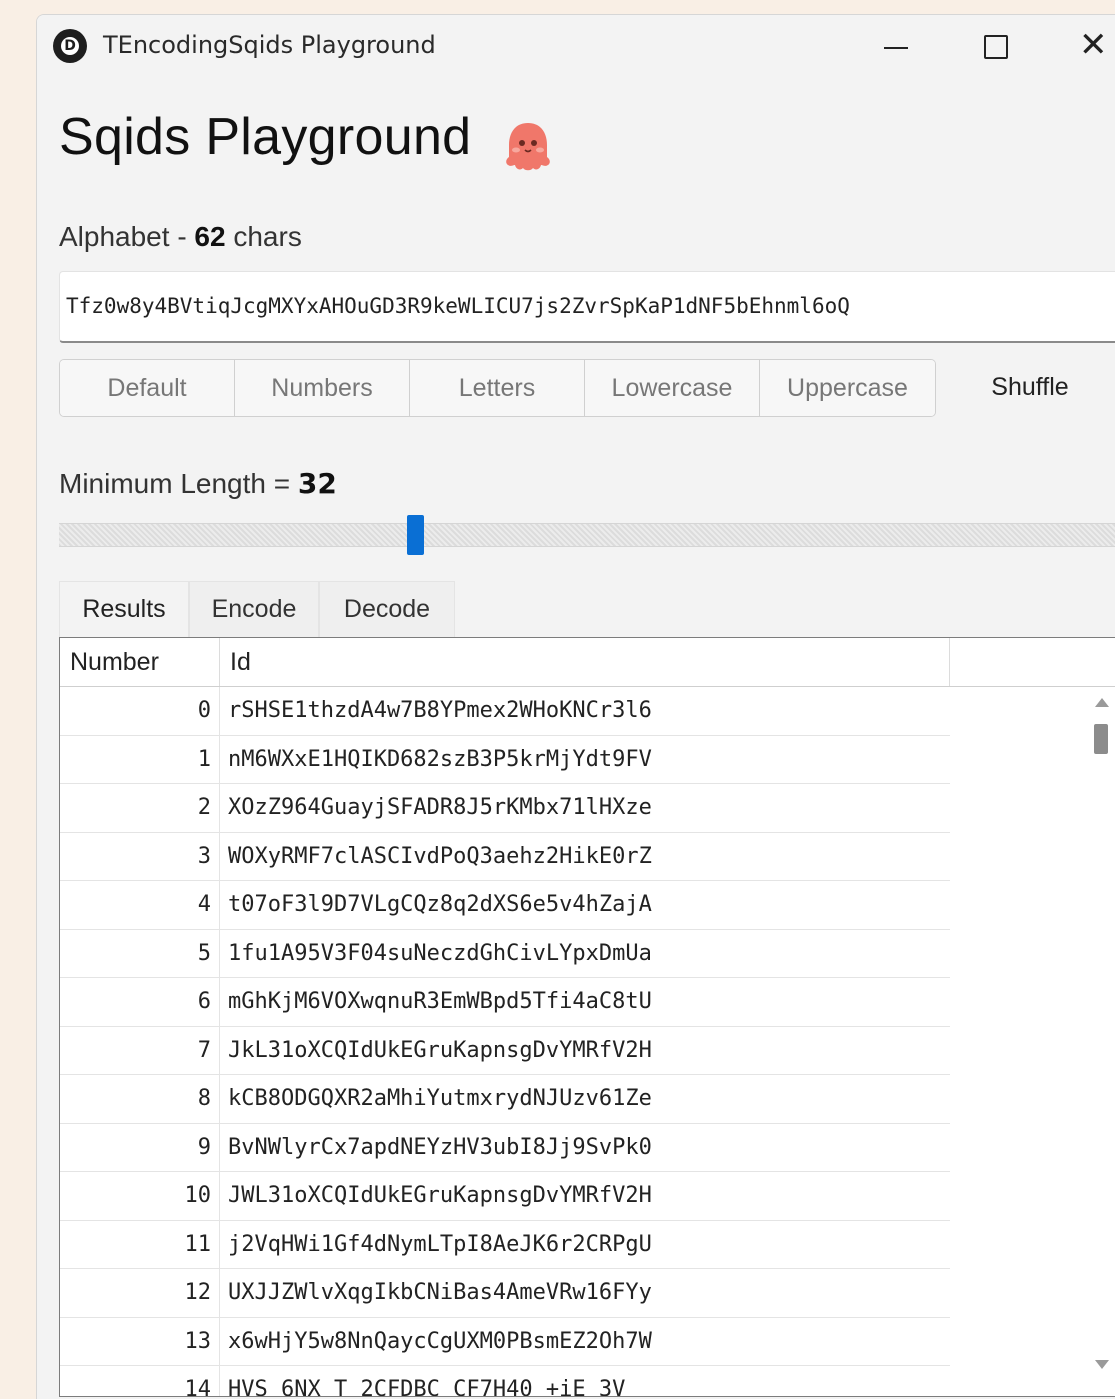 The width and height of the screenshot is (1115, 1399). I want to click on cell-id: x6wHjY5w8NnQaycCgUXM0PBsmEZ2Oh7W, so click(440, 1341).